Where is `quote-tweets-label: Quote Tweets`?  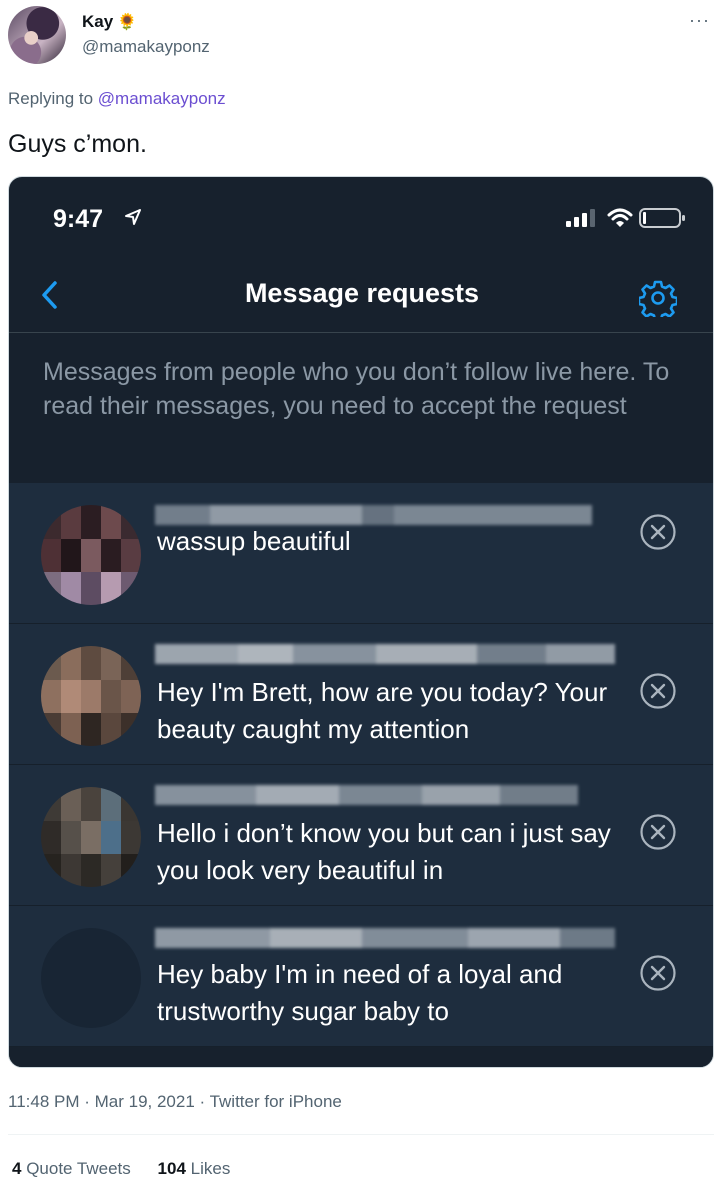
quote-tweets-label: Quote Tweets is located at coordinates (78, 1168).